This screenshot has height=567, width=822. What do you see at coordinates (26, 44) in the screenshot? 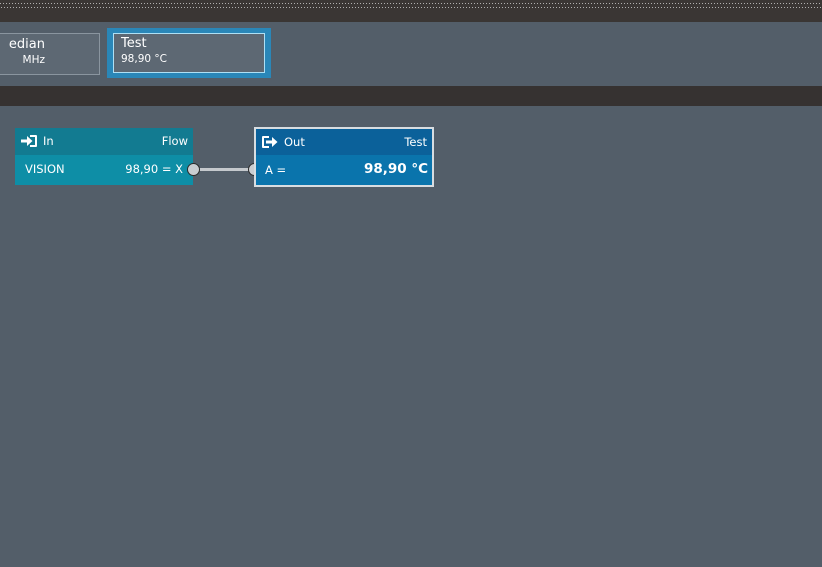
I see `sensor-tile-name: edian` at bounding box center [26, 44].